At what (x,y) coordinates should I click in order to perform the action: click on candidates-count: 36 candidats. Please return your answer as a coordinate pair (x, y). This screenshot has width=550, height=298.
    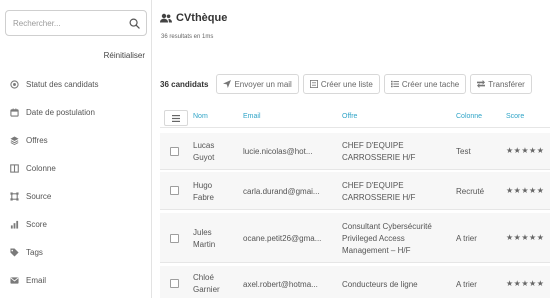
    Looking at the image, I should click on (184, 84).